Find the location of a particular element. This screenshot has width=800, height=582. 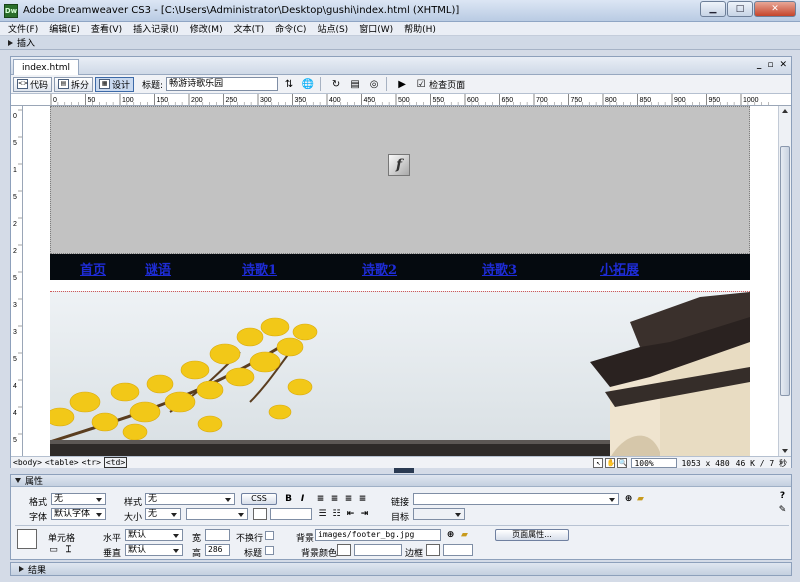

size-select: 无 is located at coordinates (163, 514).